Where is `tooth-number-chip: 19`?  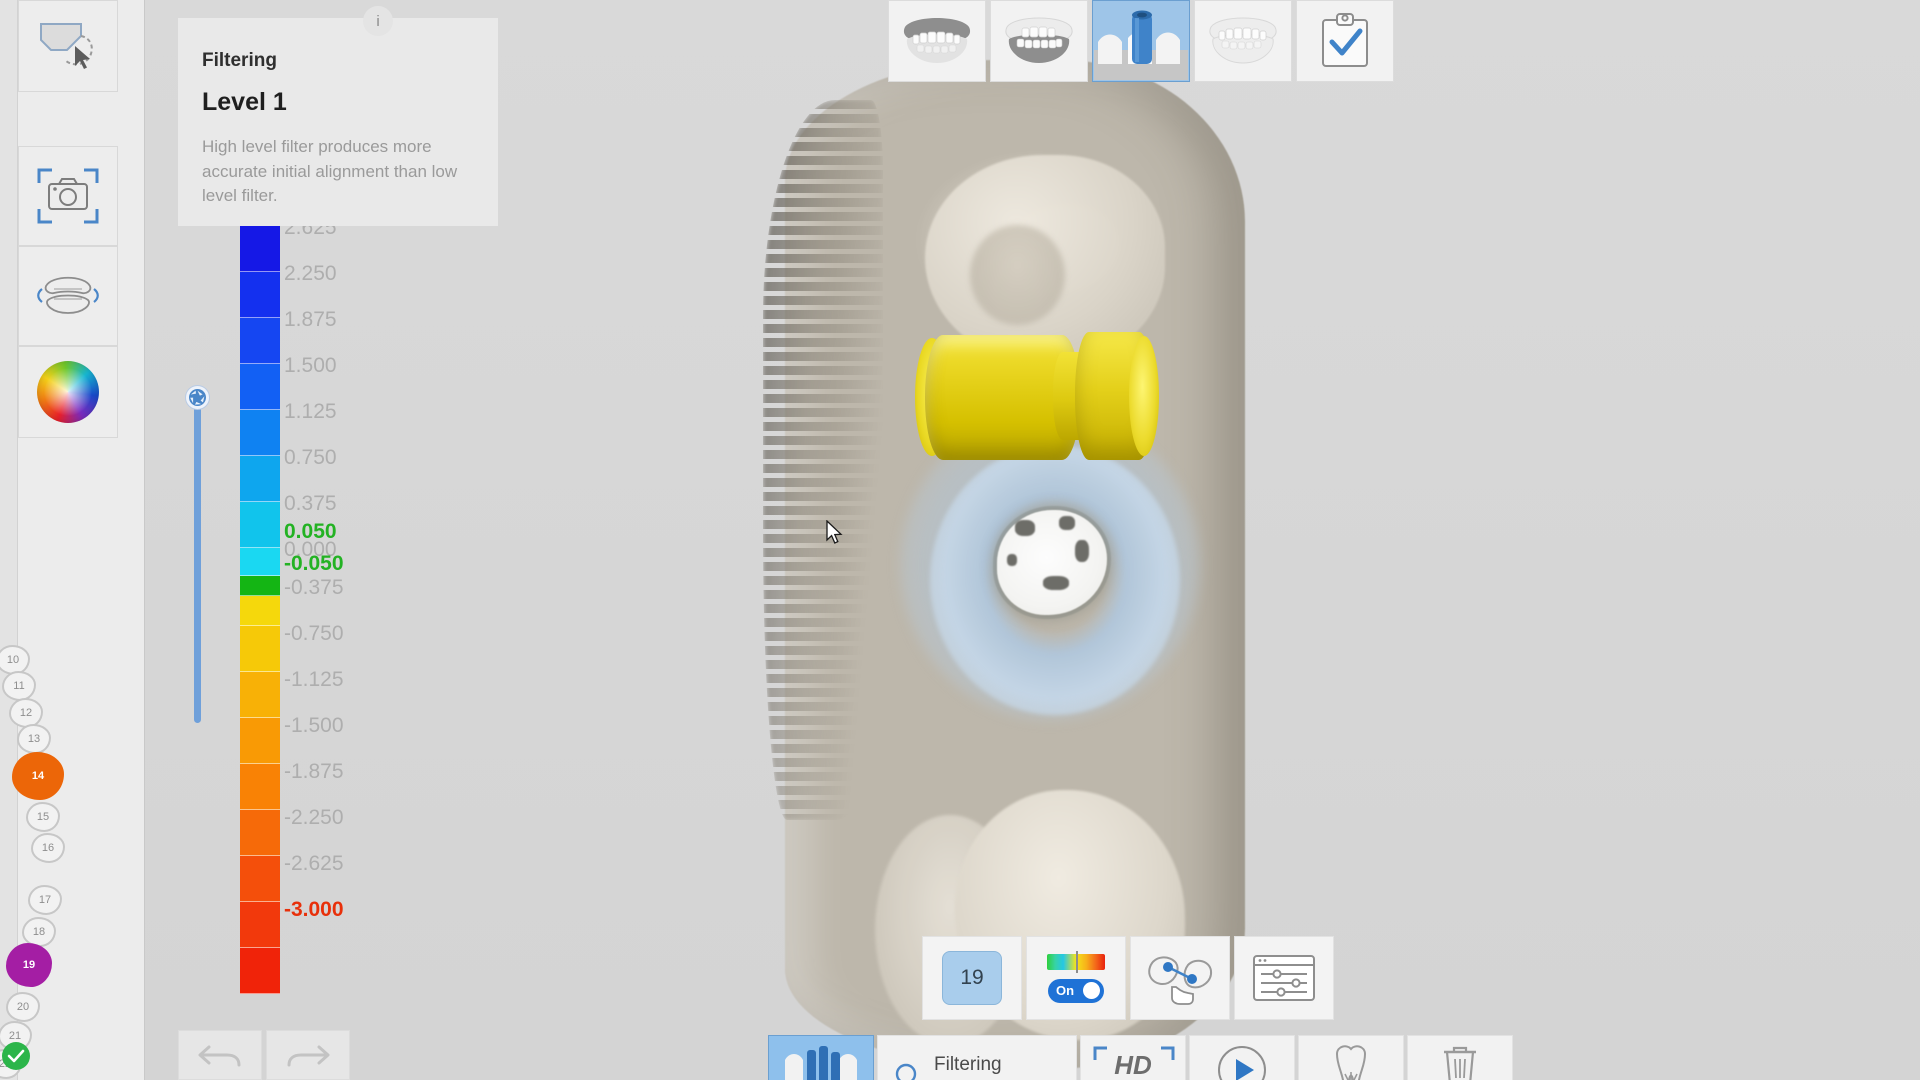 tooth-number-chip: 19 is located at coordinates (972, 978).